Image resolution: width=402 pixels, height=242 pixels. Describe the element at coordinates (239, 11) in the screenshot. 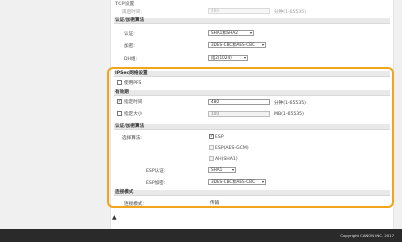

I see `retry-input: 480` at that location.